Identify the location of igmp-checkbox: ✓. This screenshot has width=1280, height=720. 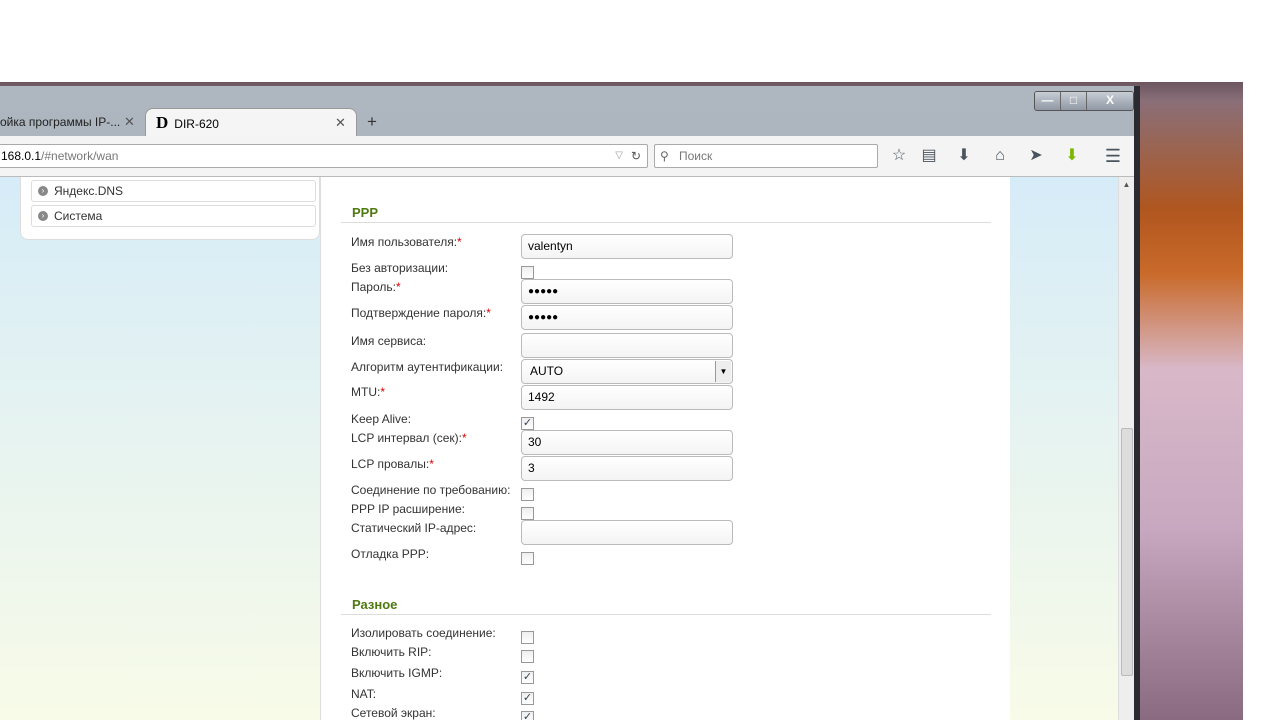
(527, 677).